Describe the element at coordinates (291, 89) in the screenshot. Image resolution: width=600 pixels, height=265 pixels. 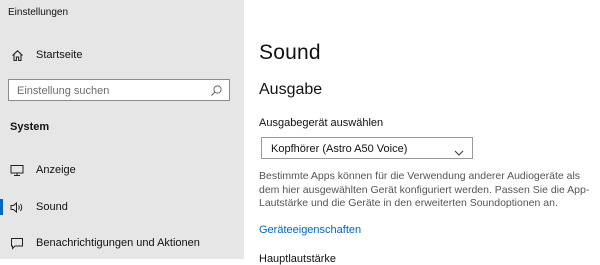
I see `output-heading: Ausgabe` at that location.